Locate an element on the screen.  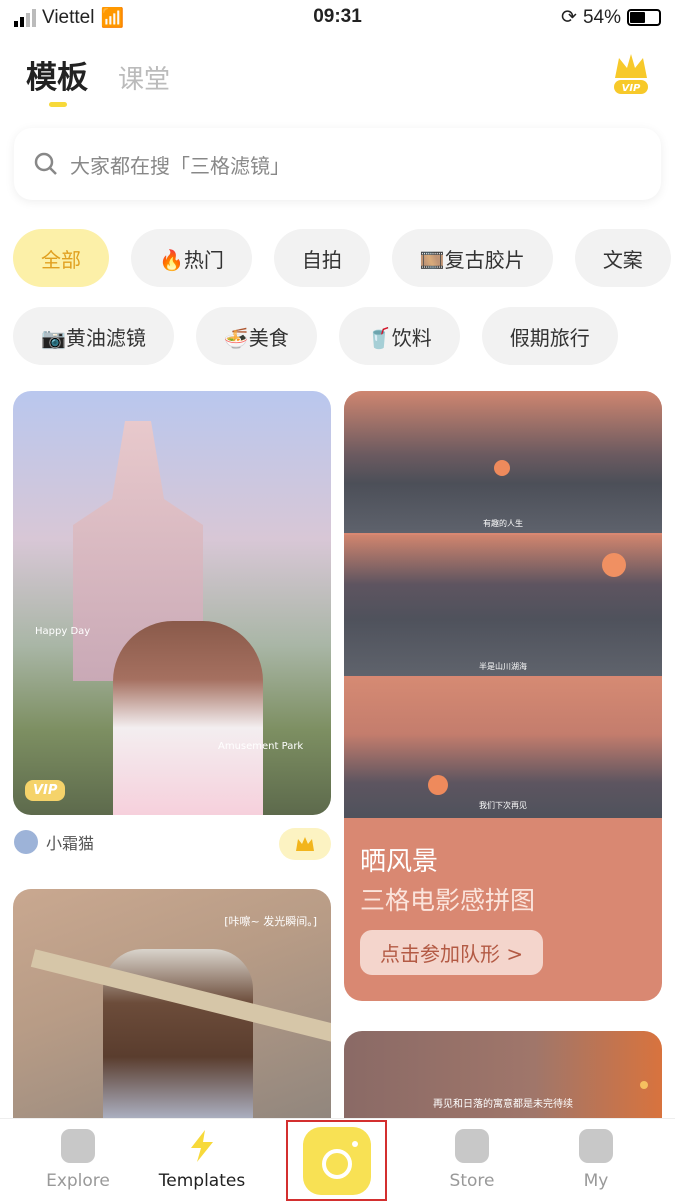
join-cta-button: 点击参加队形 > is located at coordinates (452, 952).